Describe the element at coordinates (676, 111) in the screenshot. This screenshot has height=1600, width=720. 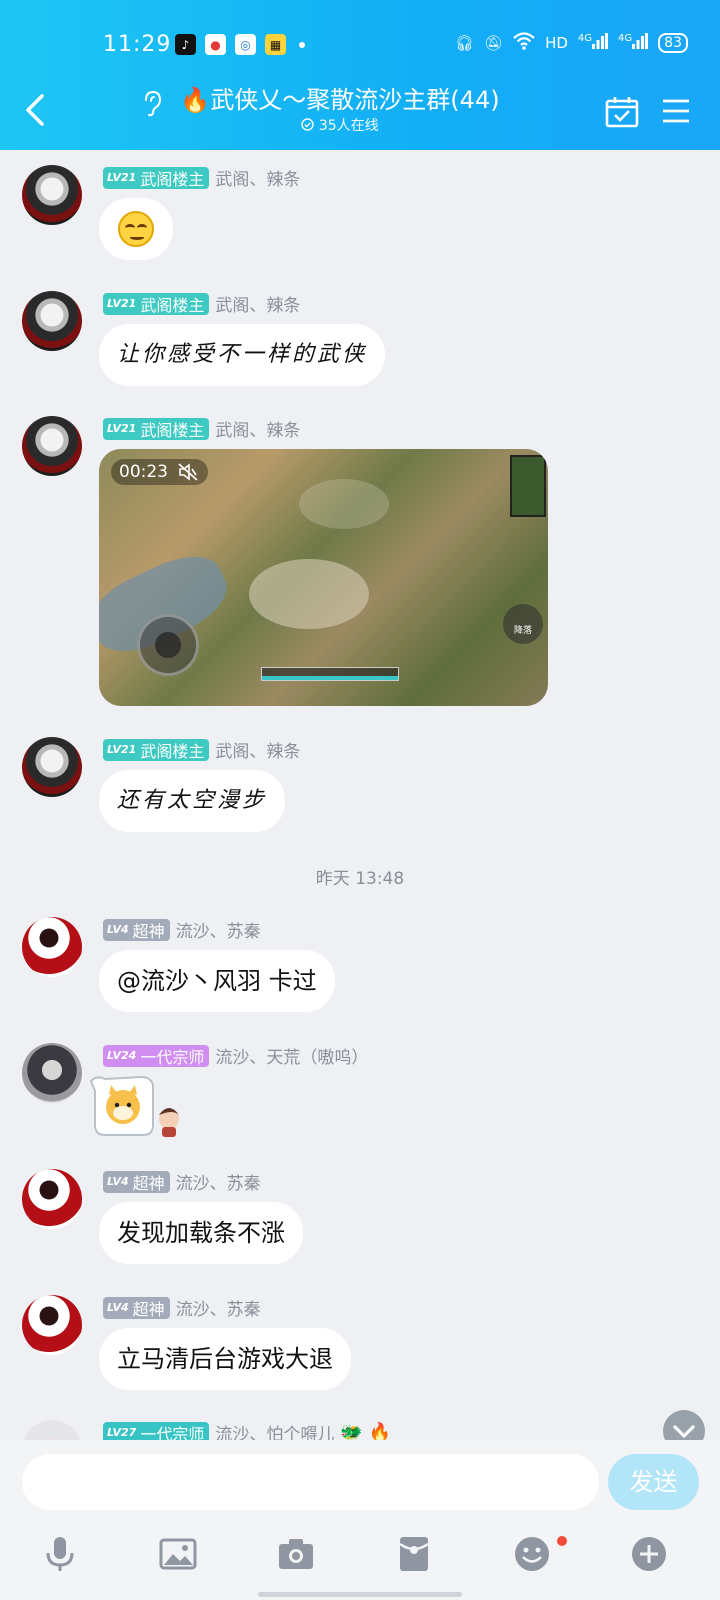
I see `menu-button` at that location.